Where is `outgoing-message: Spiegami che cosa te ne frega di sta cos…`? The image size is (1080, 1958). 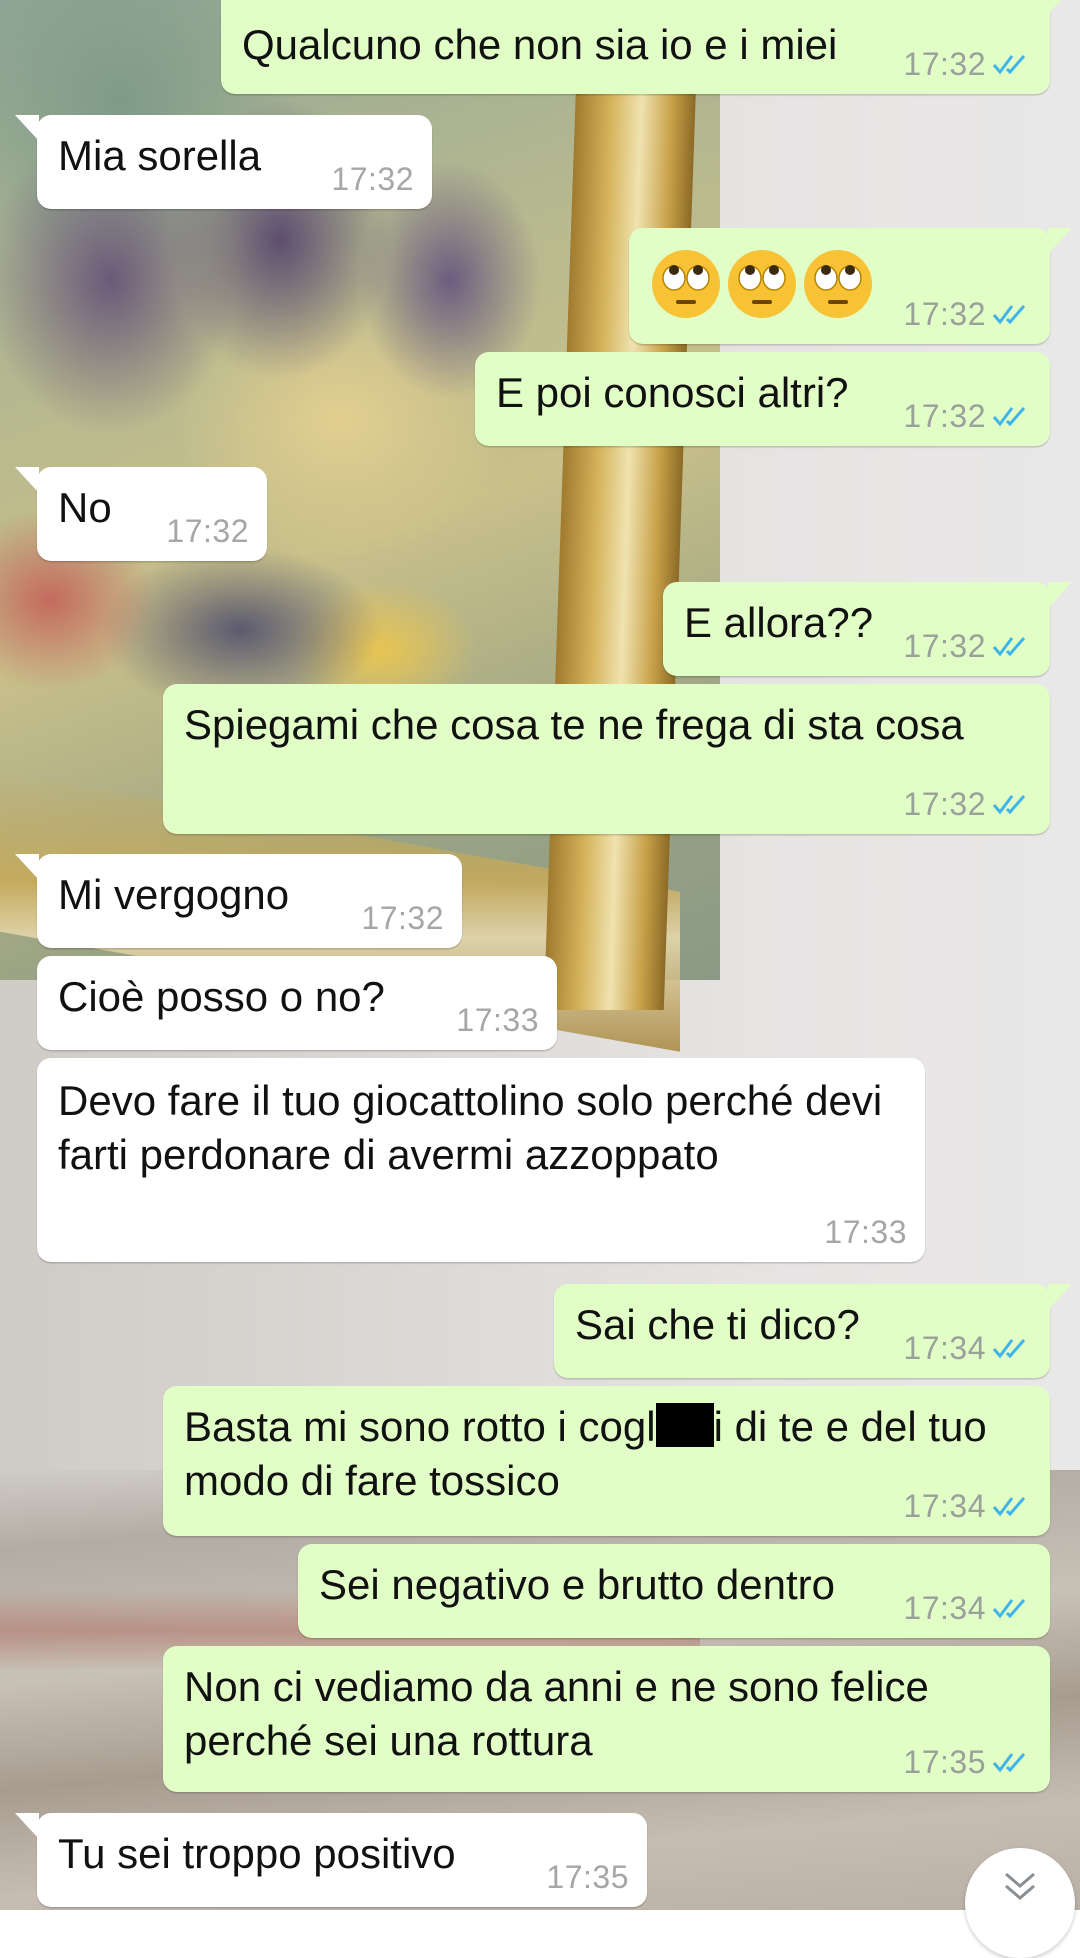
outgoing-message: Spiegami che cosa te ne frega di sta cos… is located at coordinates (606, 759).